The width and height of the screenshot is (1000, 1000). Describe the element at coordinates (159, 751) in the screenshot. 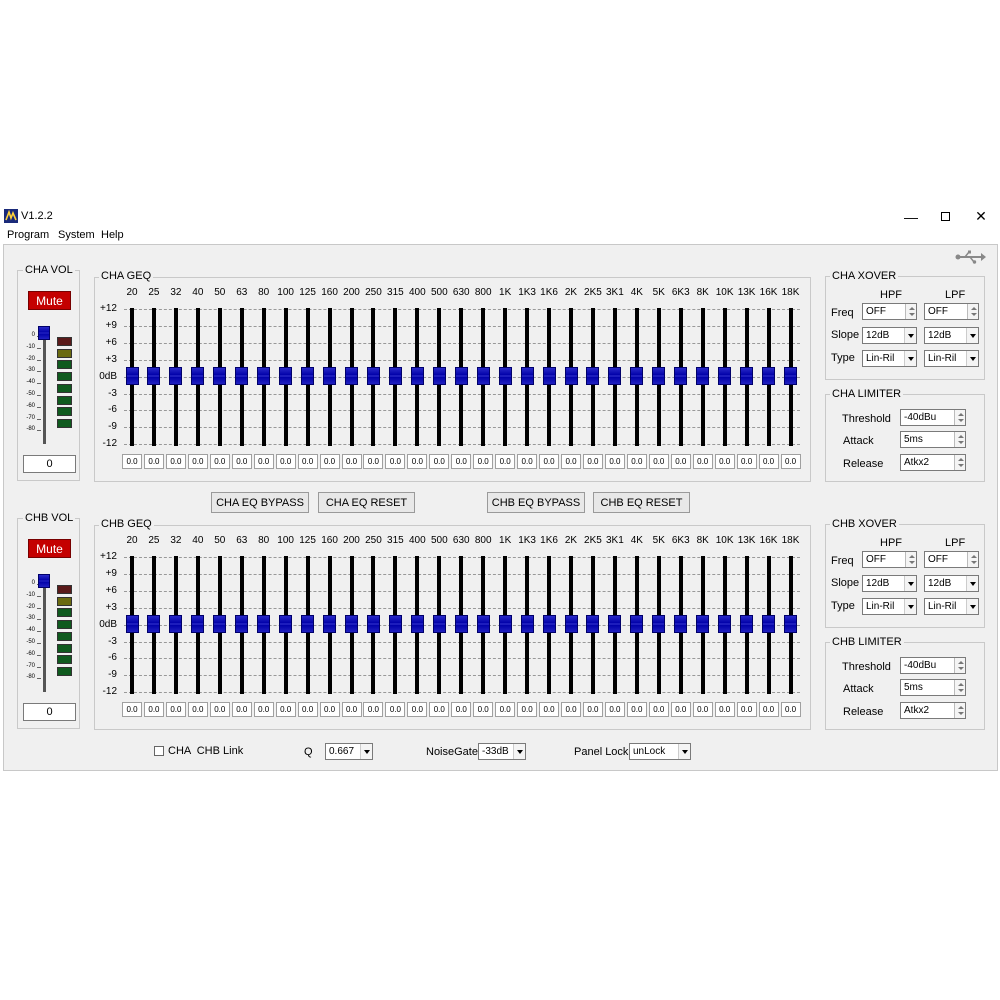

I see `channel-link-checkbox` at that location.